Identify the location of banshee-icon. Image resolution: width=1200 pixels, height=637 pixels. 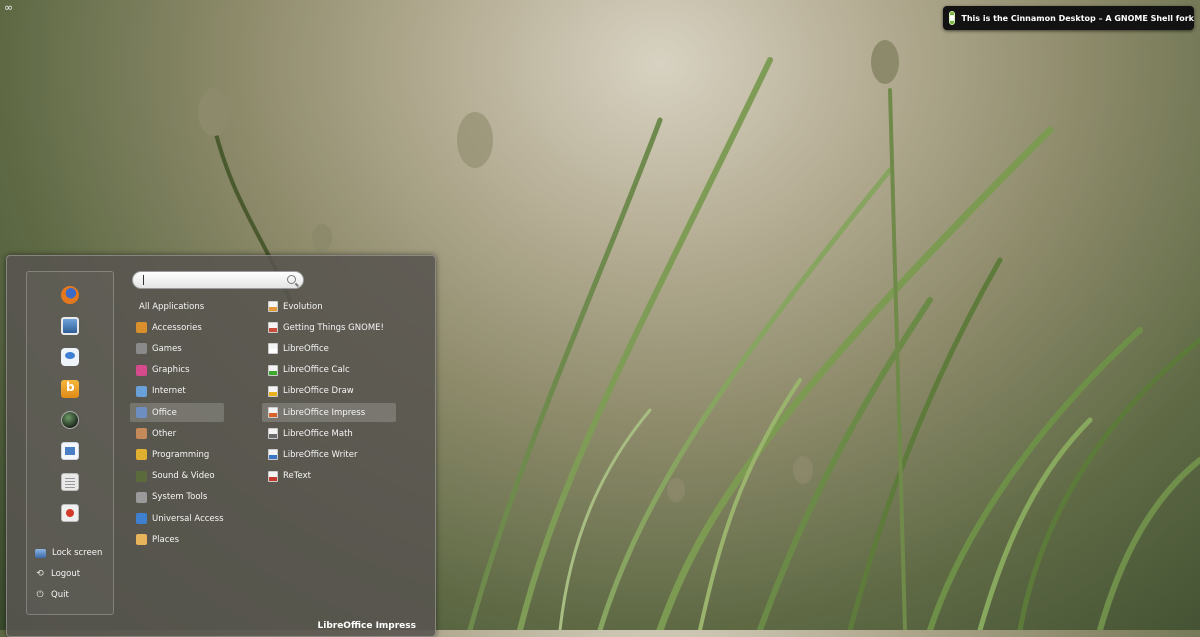
(70, 389).